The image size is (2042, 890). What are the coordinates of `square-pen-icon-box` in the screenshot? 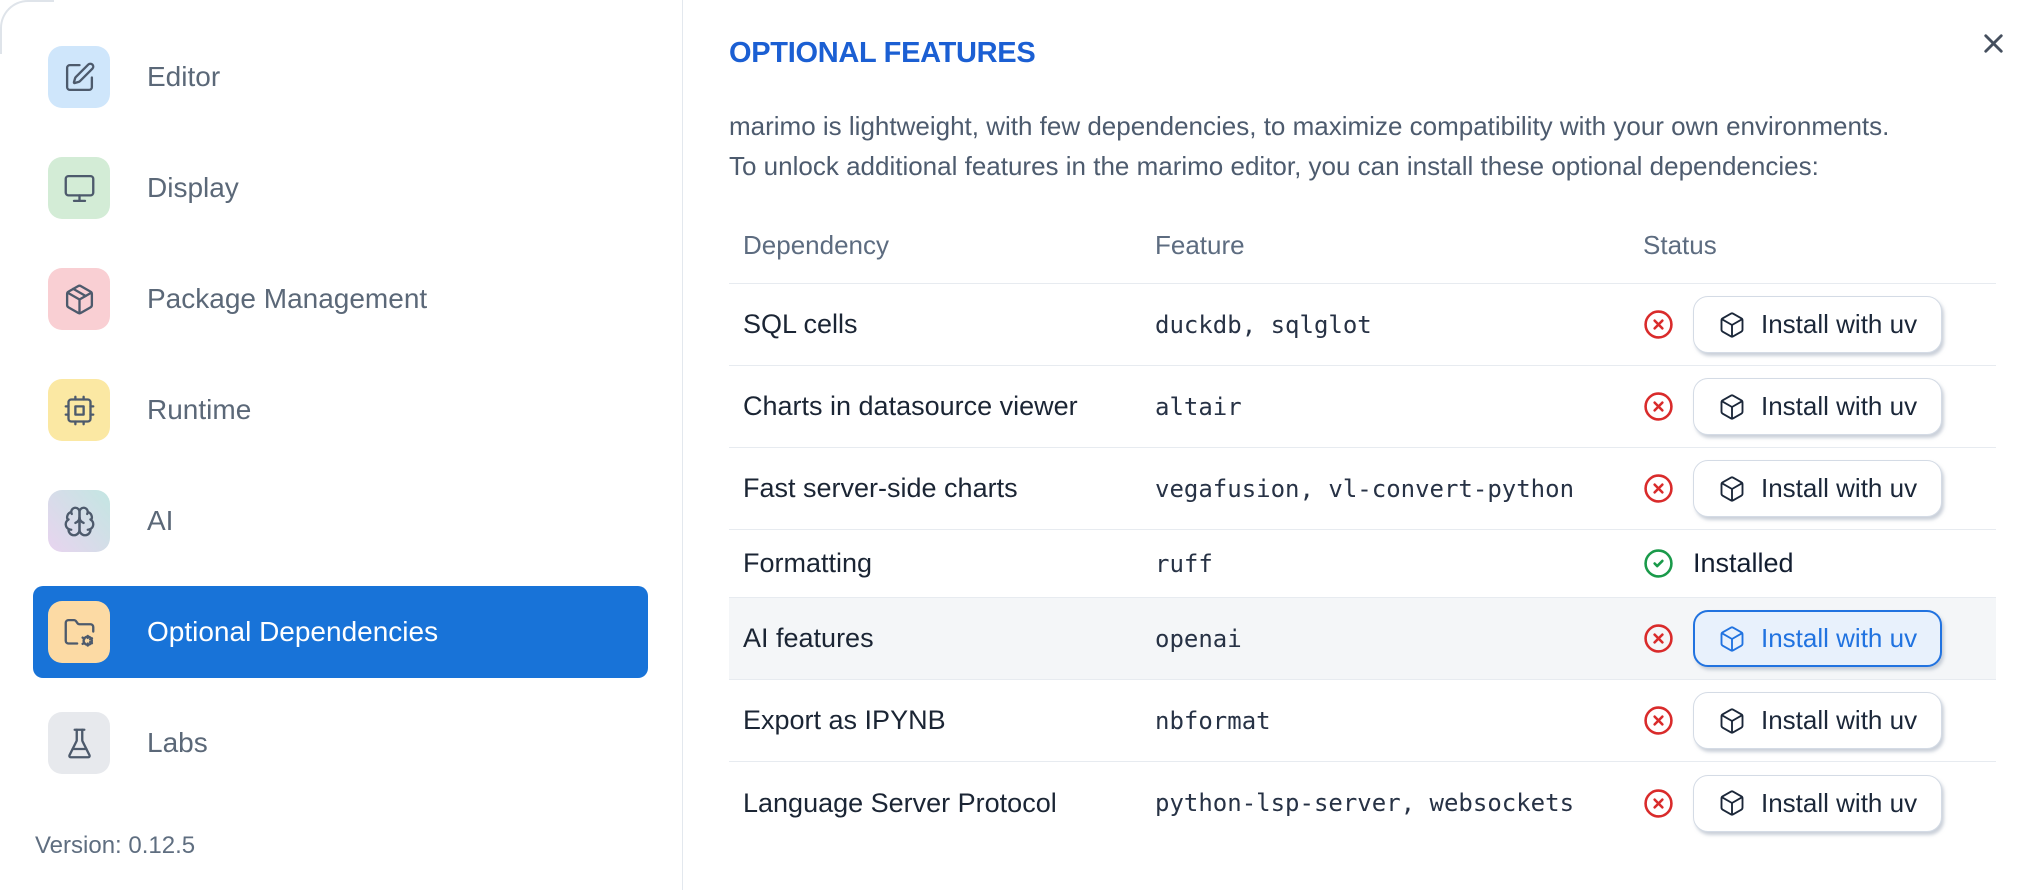 It's located at (79, 77).